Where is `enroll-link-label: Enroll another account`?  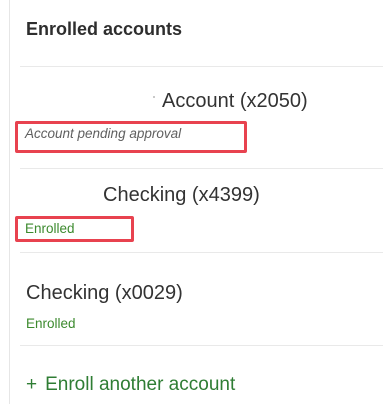
enroll-link-label: Enroll another account is located at coordinates (140, 384).